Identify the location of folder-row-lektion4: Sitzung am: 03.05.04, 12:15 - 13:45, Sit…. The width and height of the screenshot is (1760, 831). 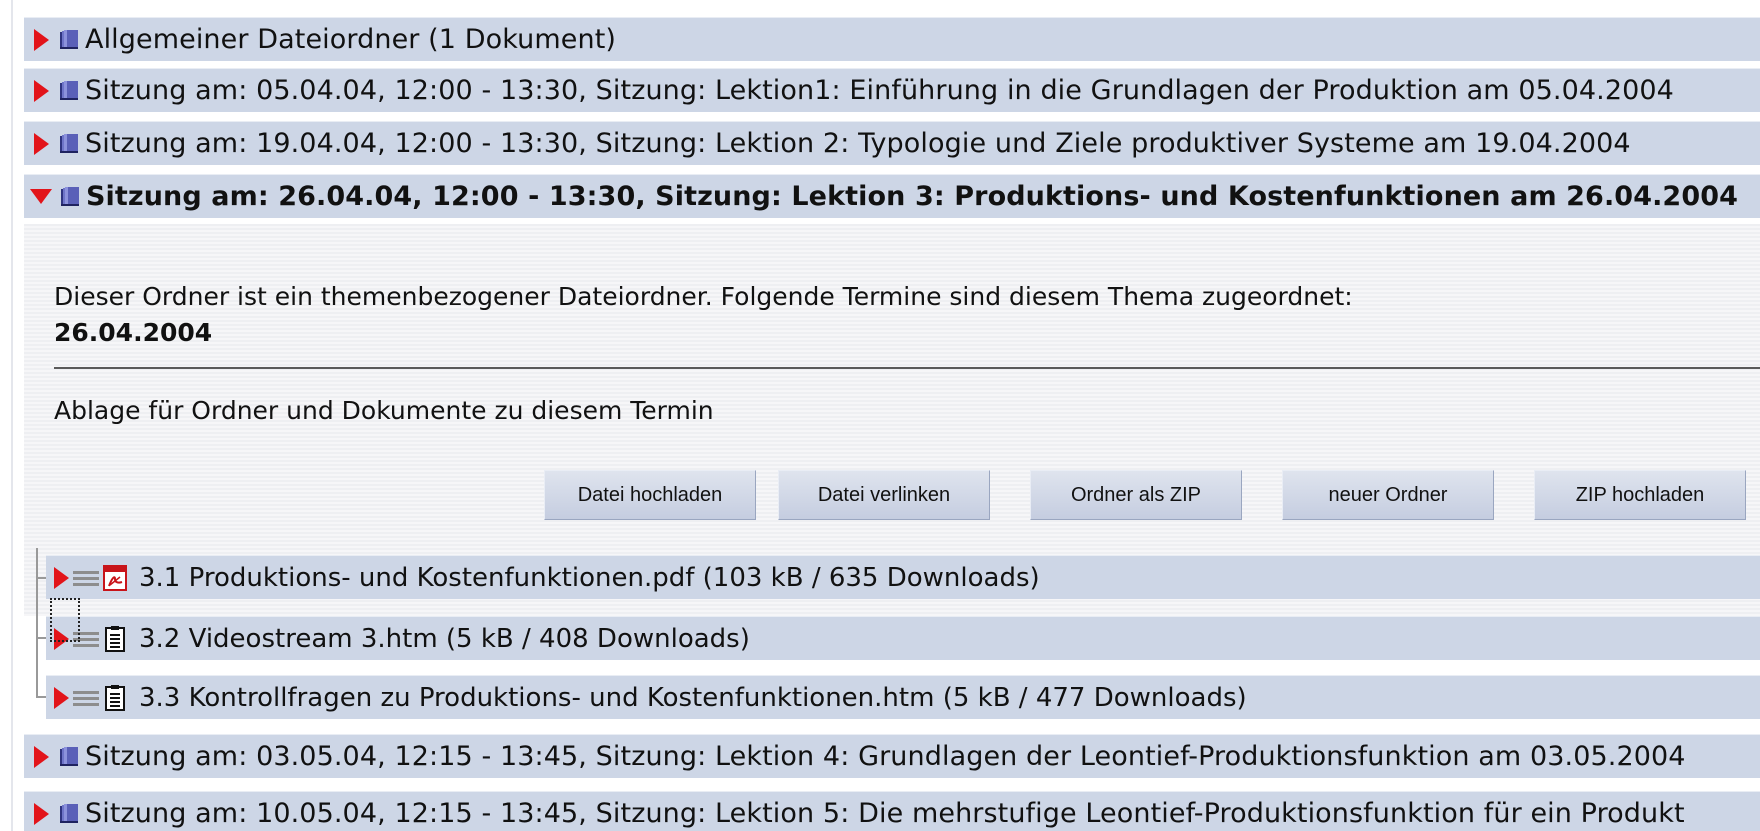
(892, 756).